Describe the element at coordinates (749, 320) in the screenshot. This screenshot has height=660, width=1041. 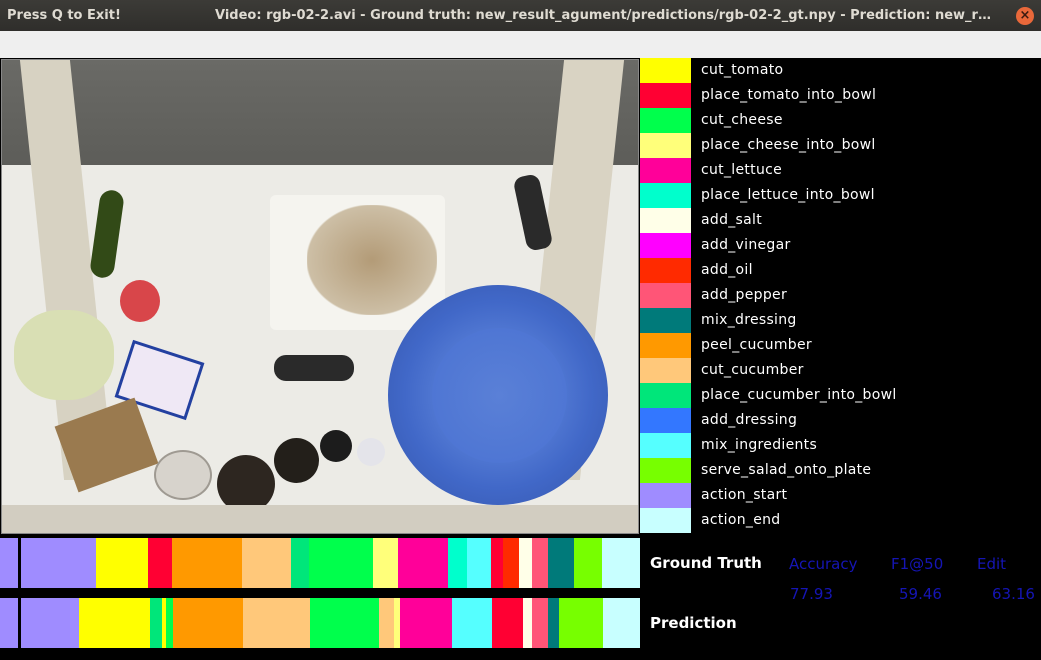
I see `legend-label: mix_dressing` at that location.